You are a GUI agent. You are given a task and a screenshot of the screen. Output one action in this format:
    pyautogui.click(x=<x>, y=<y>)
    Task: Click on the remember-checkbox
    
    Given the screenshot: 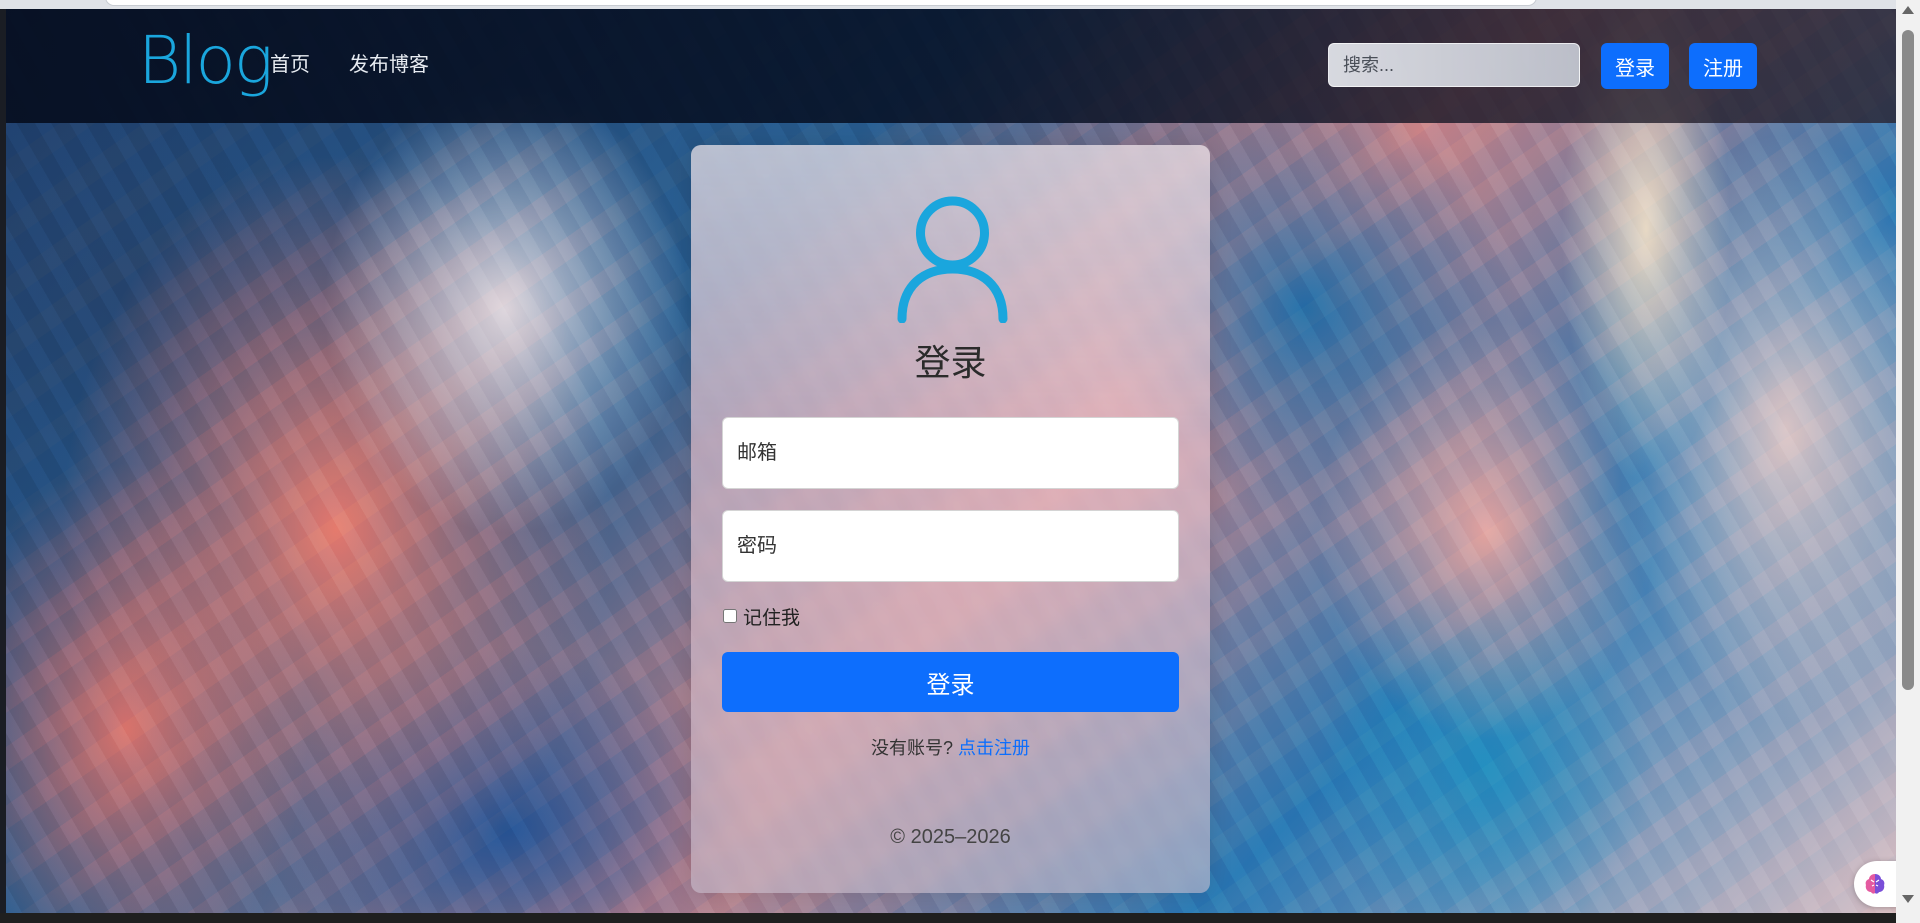 What is the action you would take?
    pyautogui.click(x=730, y=616)
    